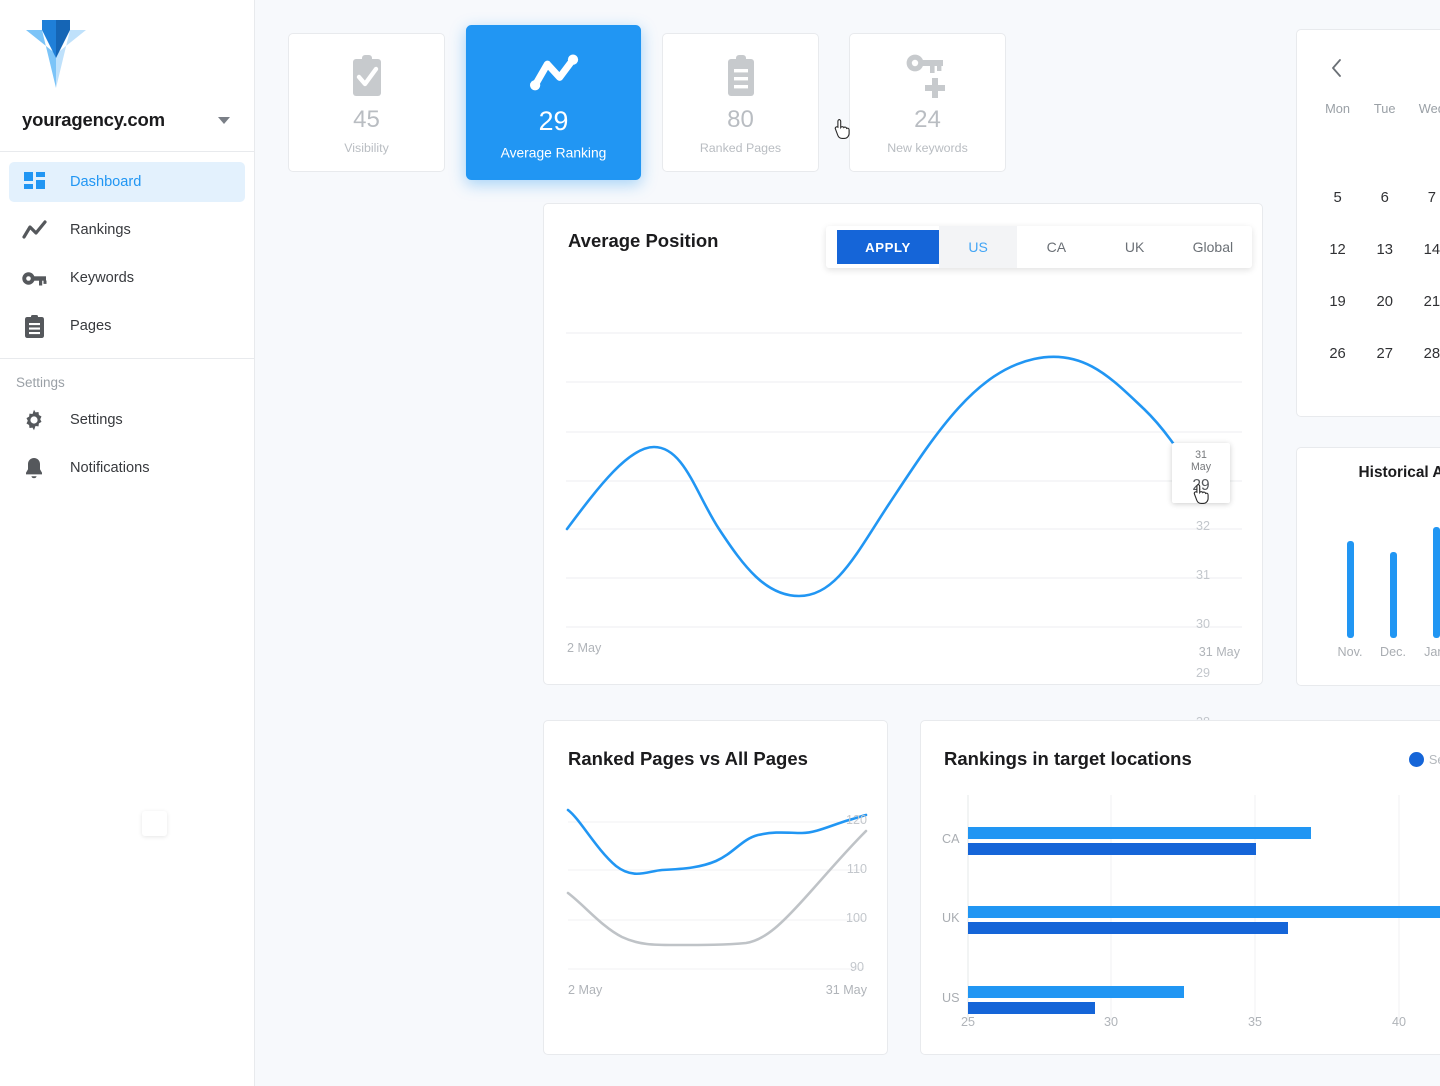  What do you see at coordinates (1350, 652) in the screenshot?
I see `histogram-label: Nov.` at bounding box center [1350, 652].